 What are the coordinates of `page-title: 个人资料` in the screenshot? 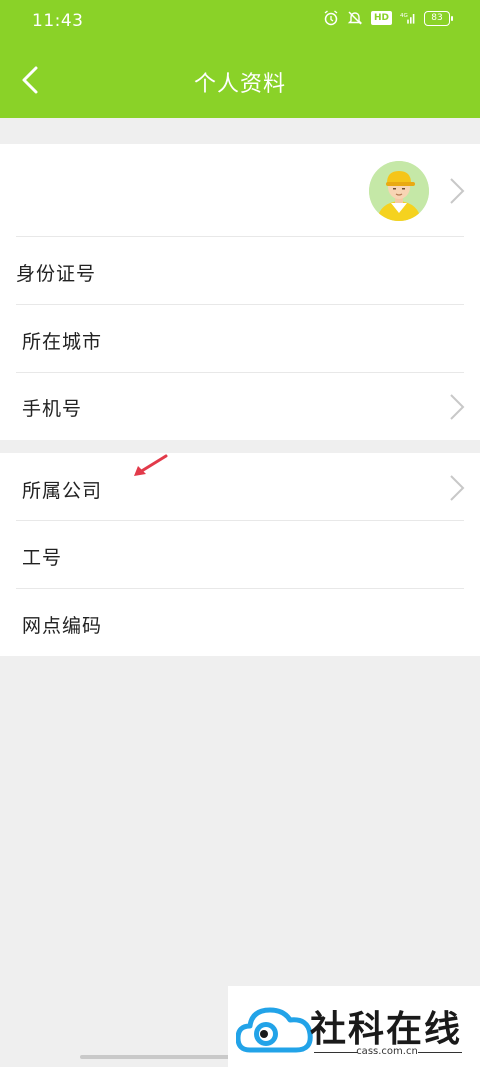 It's located at (239, 84).